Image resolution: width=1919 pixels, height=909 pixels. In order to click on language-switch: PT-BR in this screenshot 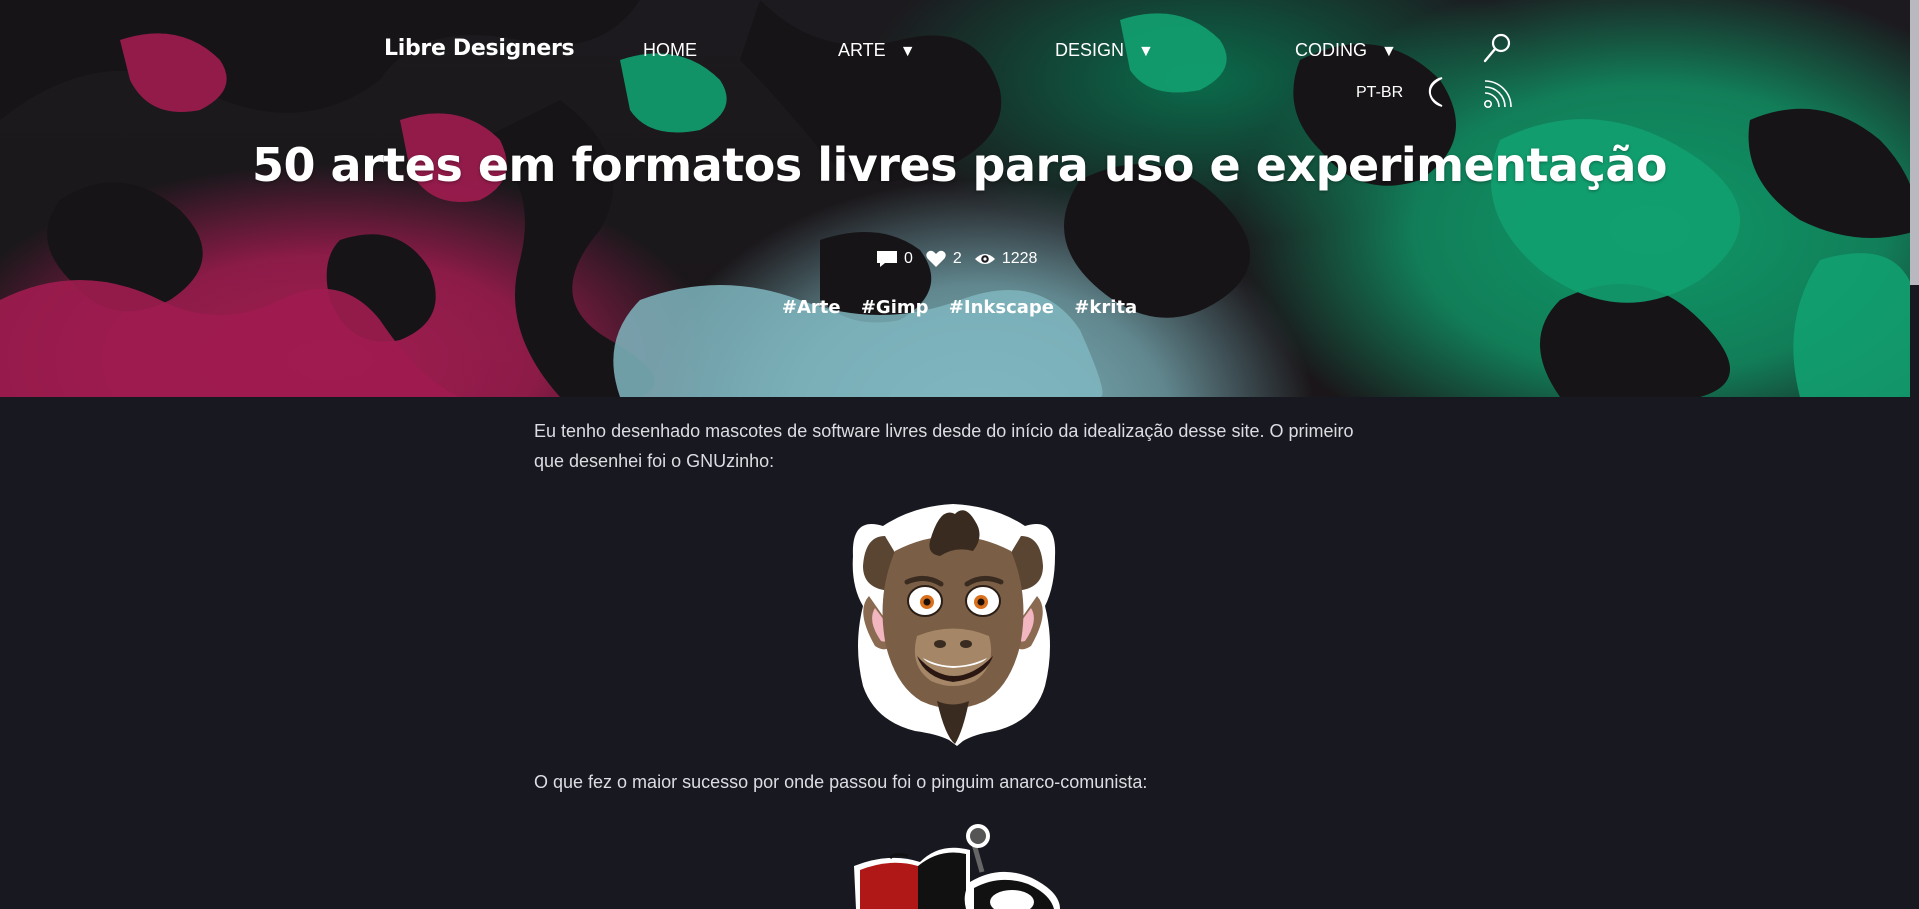, I will do `click(1379, 93)`.